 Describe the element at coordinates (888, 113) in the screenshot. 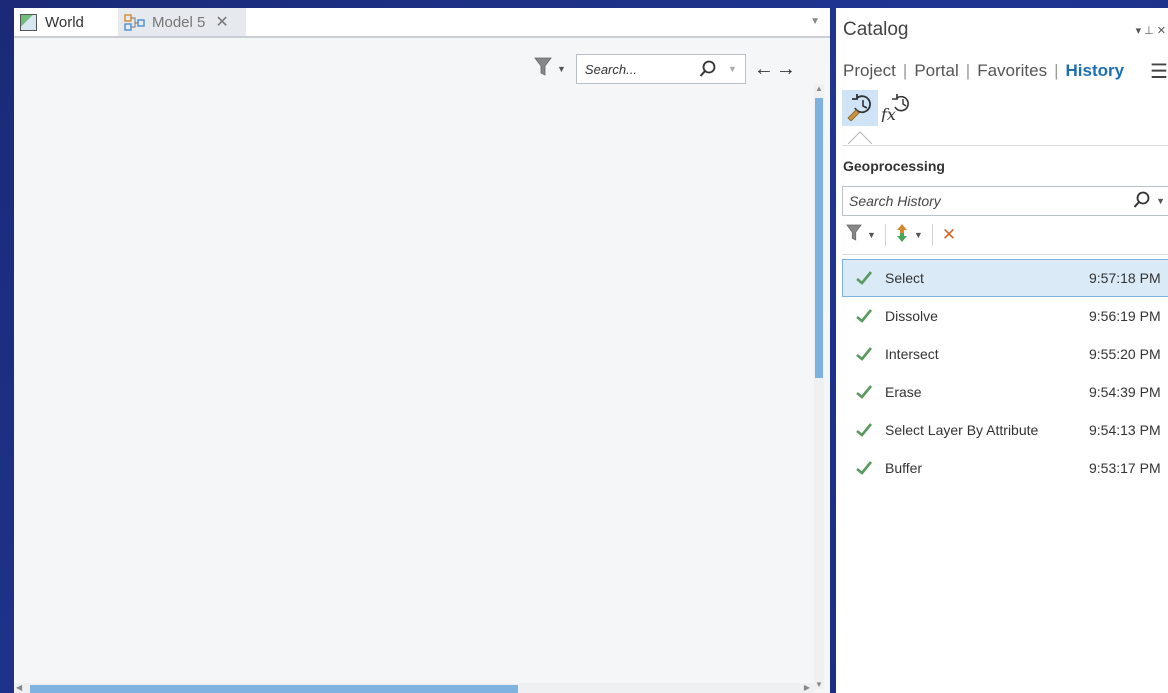

I see `svg-text: fx` at that location.